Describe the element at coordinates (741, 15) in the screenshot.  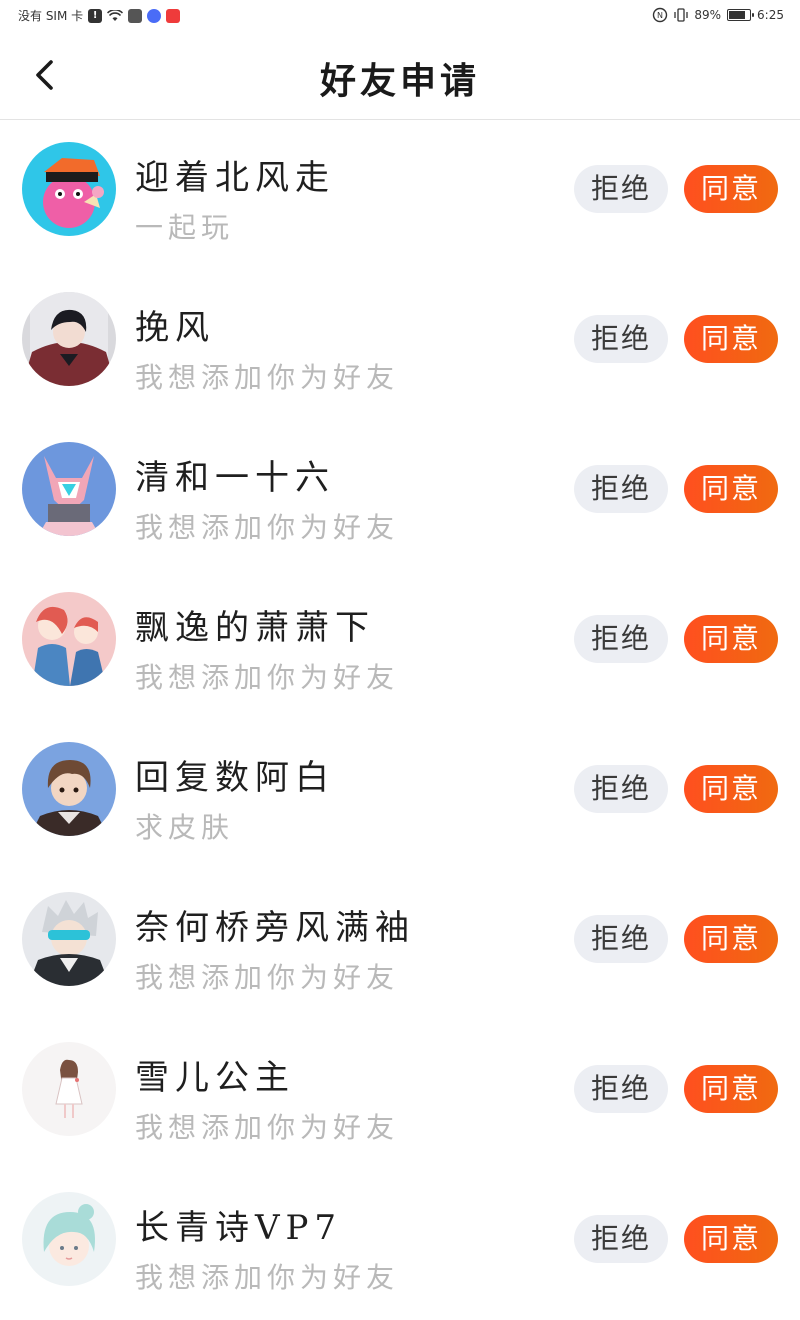
I see `battery-icon` at that location.